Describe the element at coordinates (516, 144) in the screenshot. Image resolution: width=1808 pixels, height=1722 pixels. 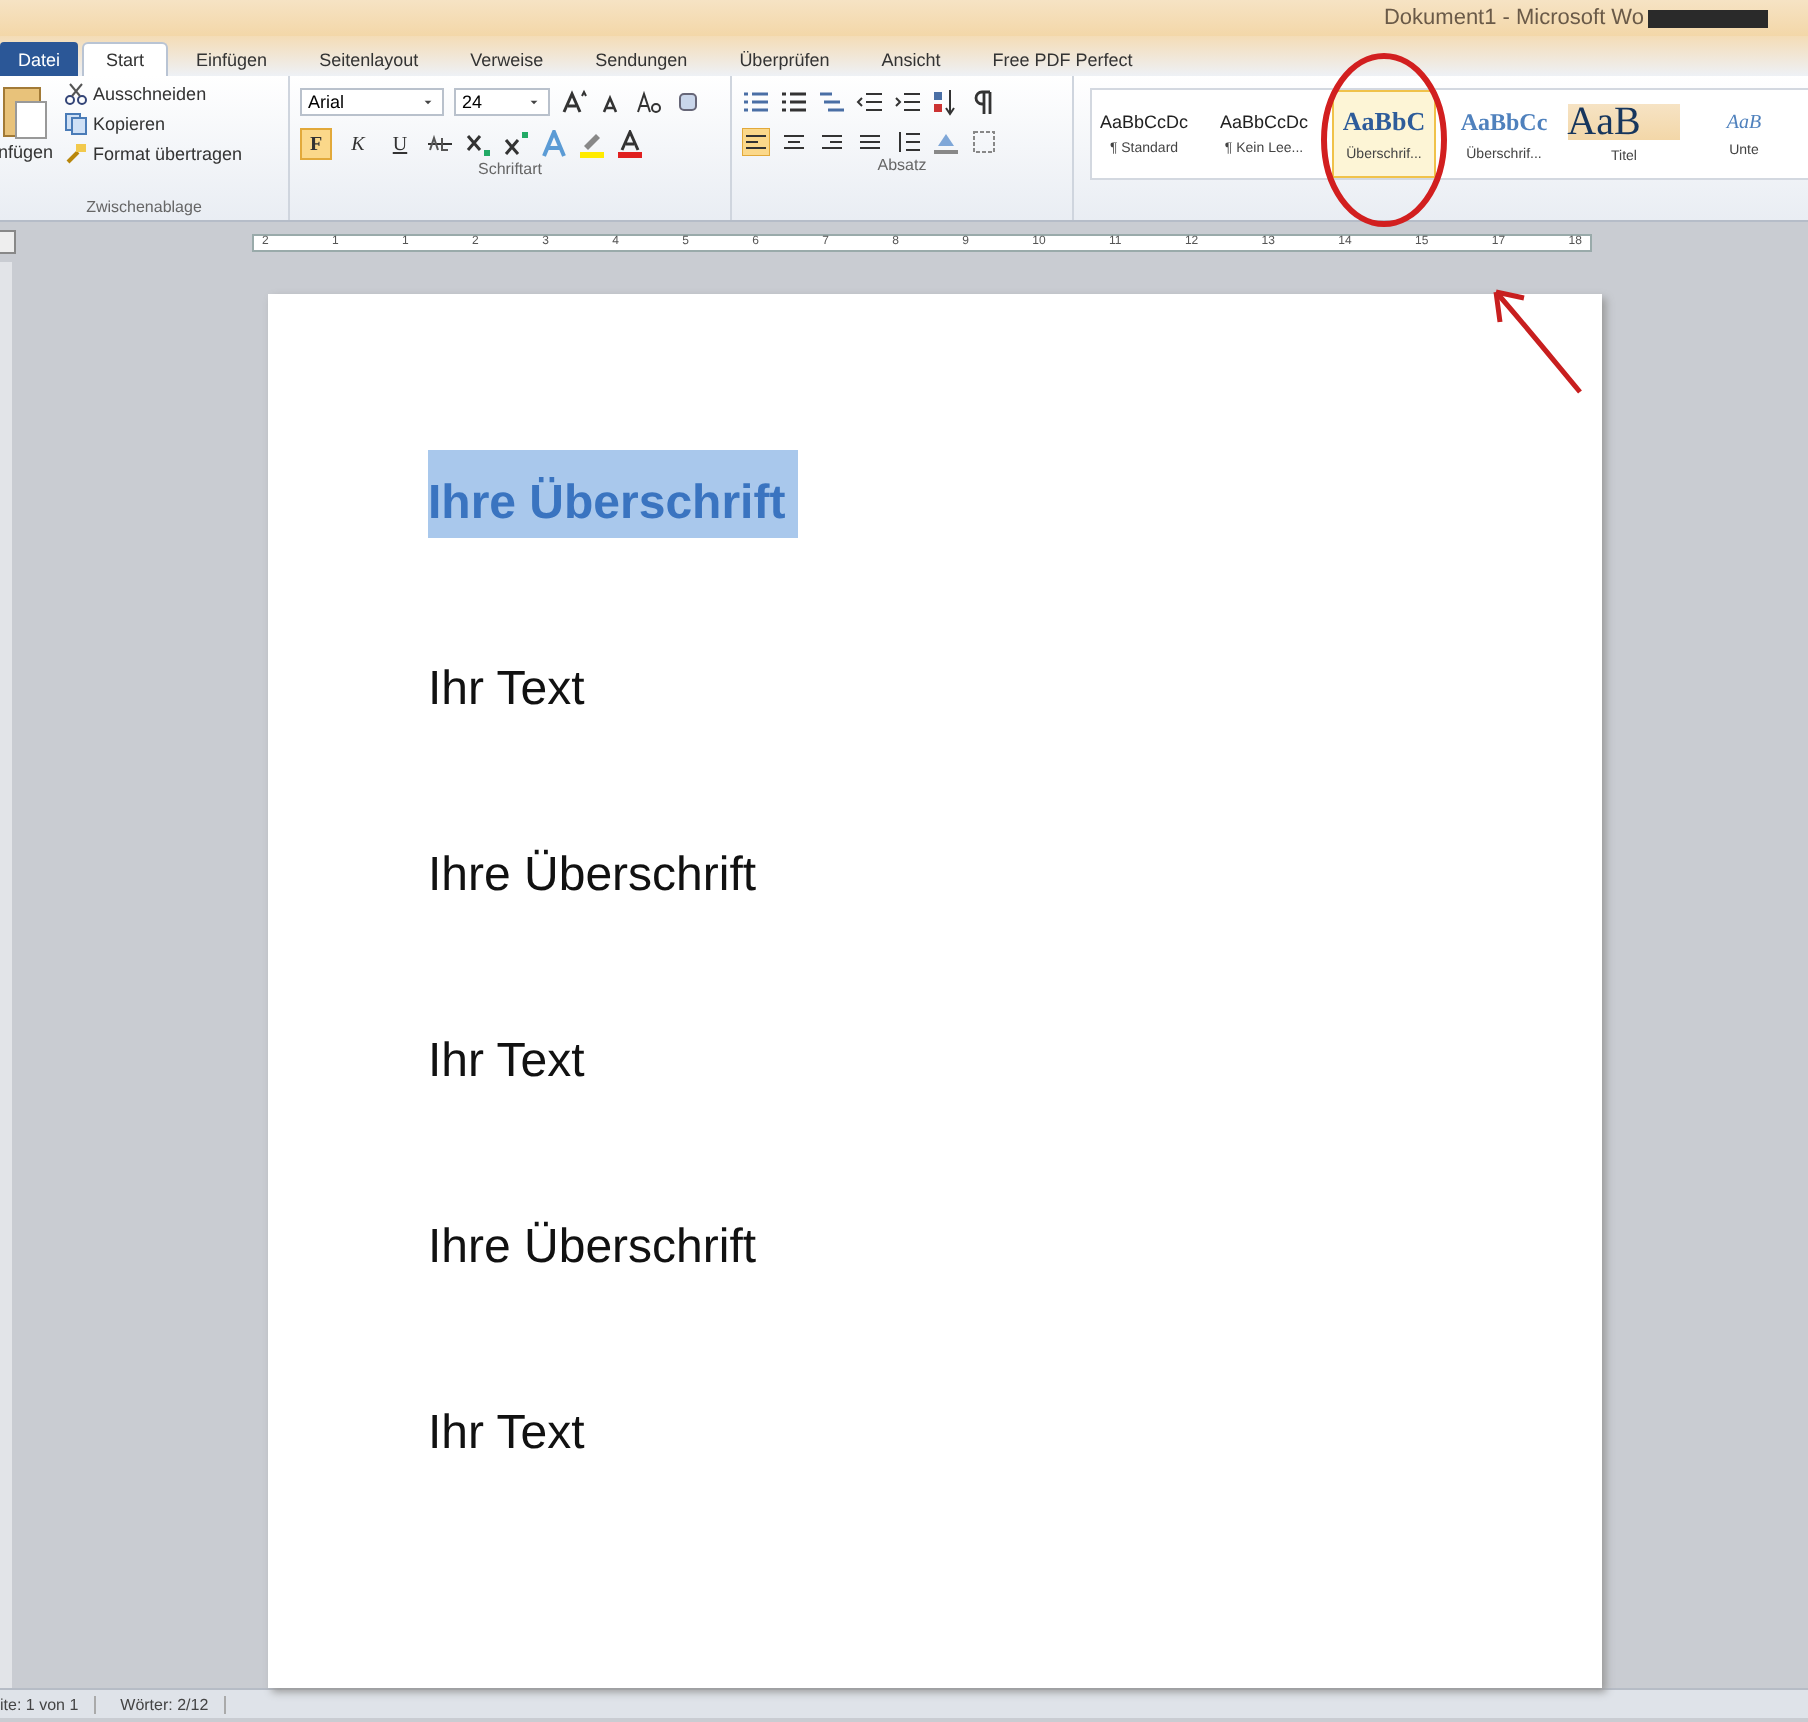
I see `superscript-icon` at that location.